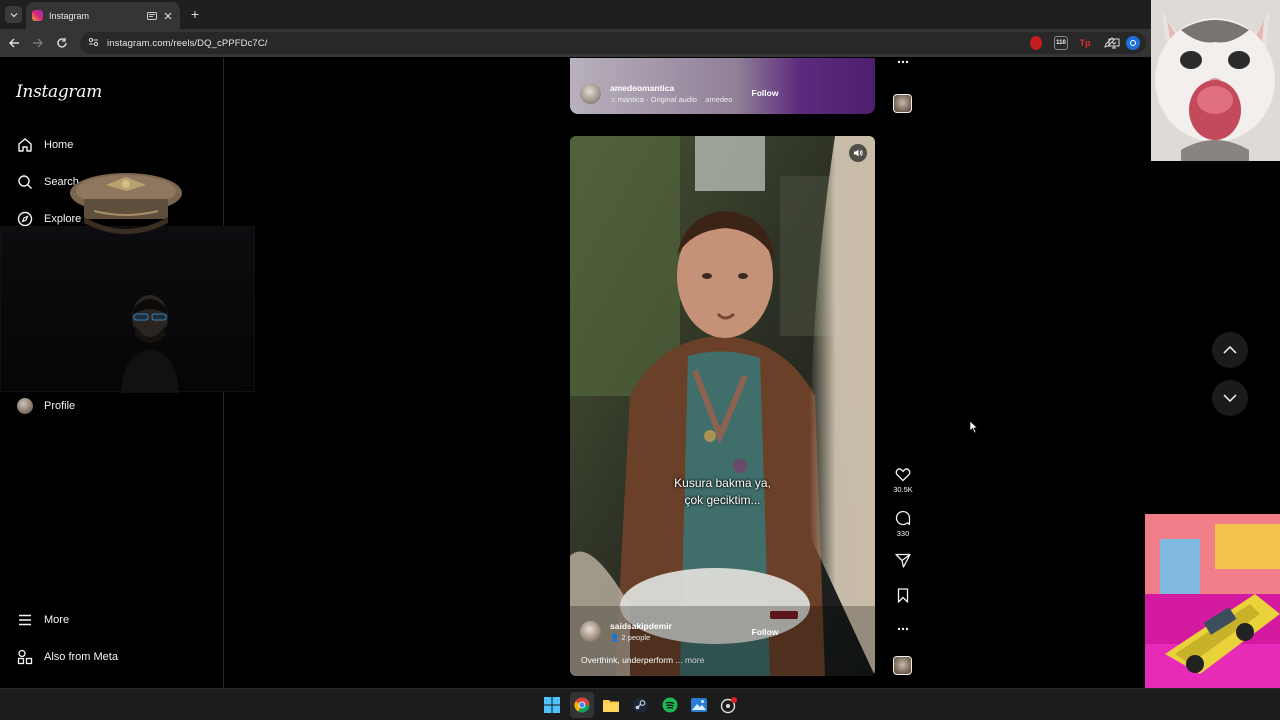 Image resolution: width=1280 pixels, height=720 pixels. I want to click on comment-button: 330, so click(903, 524).